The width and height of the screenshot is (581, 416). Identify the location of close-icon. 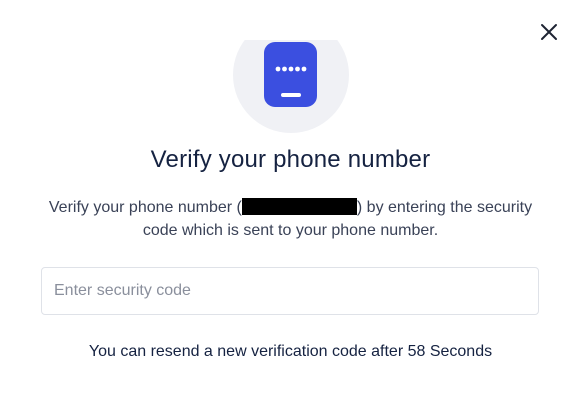
(549, 34).